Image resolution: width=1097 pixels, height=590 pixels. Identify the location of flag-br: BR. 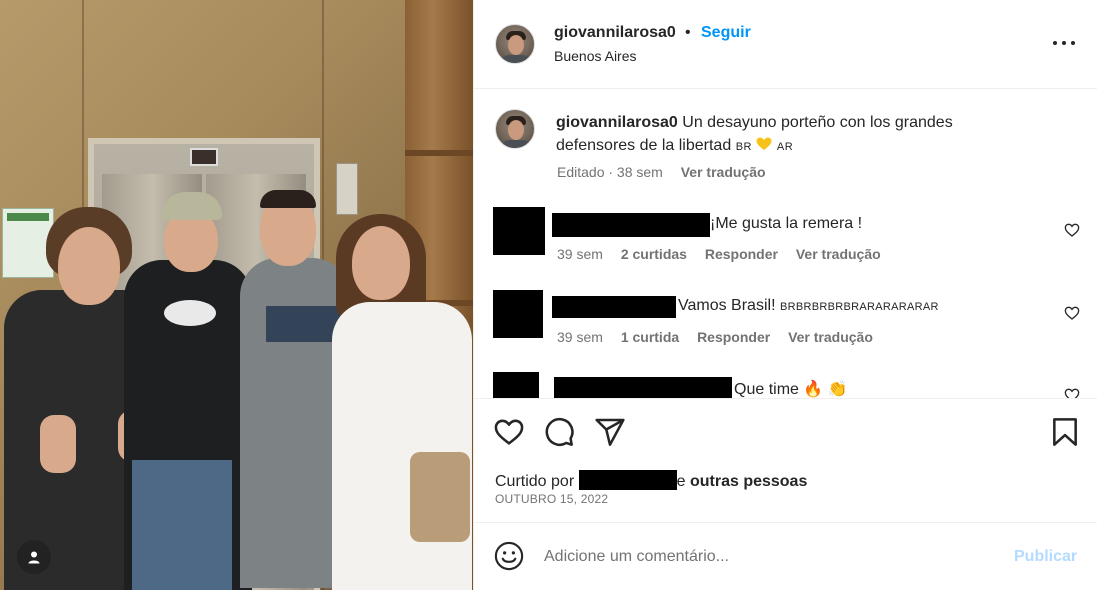
(743, 147).